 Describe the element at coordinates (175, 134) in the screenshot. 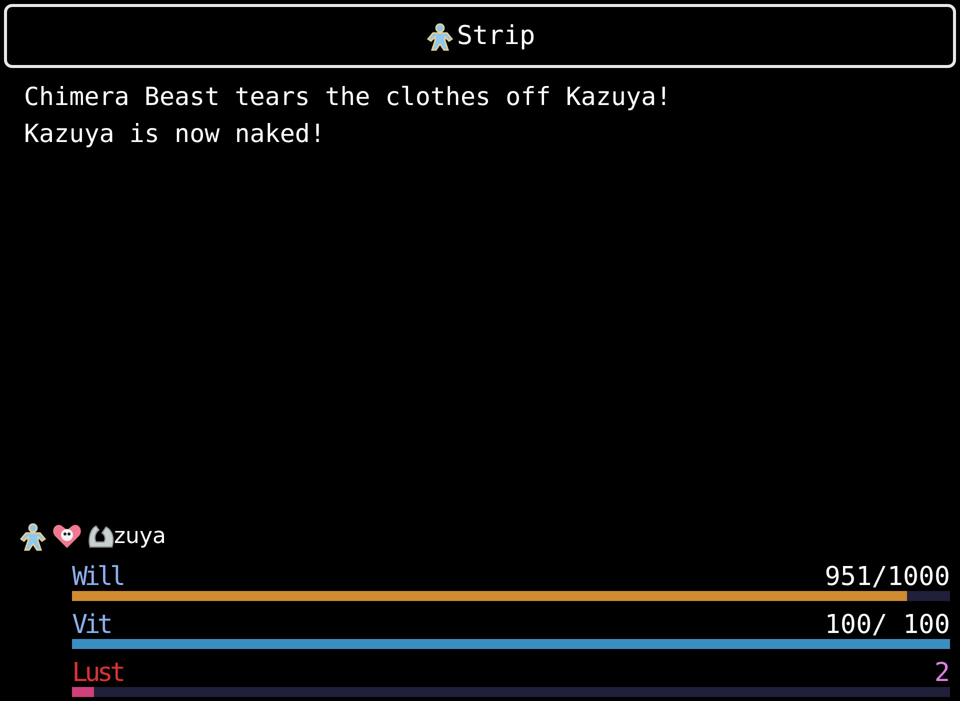

I see `battle-message: Kazuya is now naked!` at that location.